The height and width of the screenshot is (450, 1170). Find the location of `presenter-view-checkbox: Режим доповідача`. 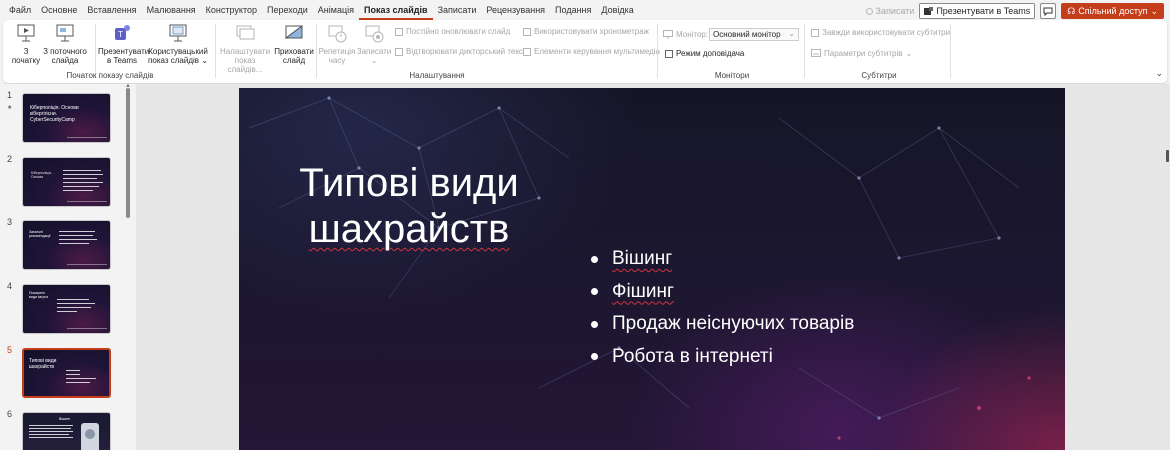

presenter-view-checkbox: Режим доповідача is located at coordinates (704, 53).